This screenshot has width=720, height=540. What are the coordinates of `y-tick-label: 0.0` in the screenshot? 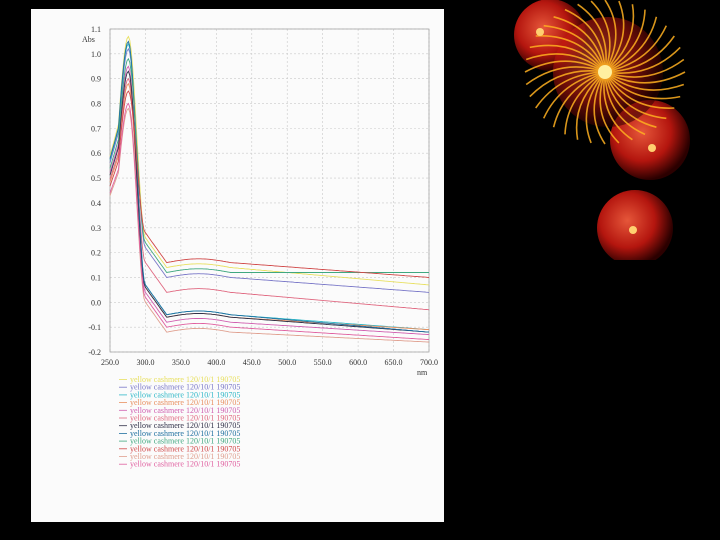 It's located at (96, 302).